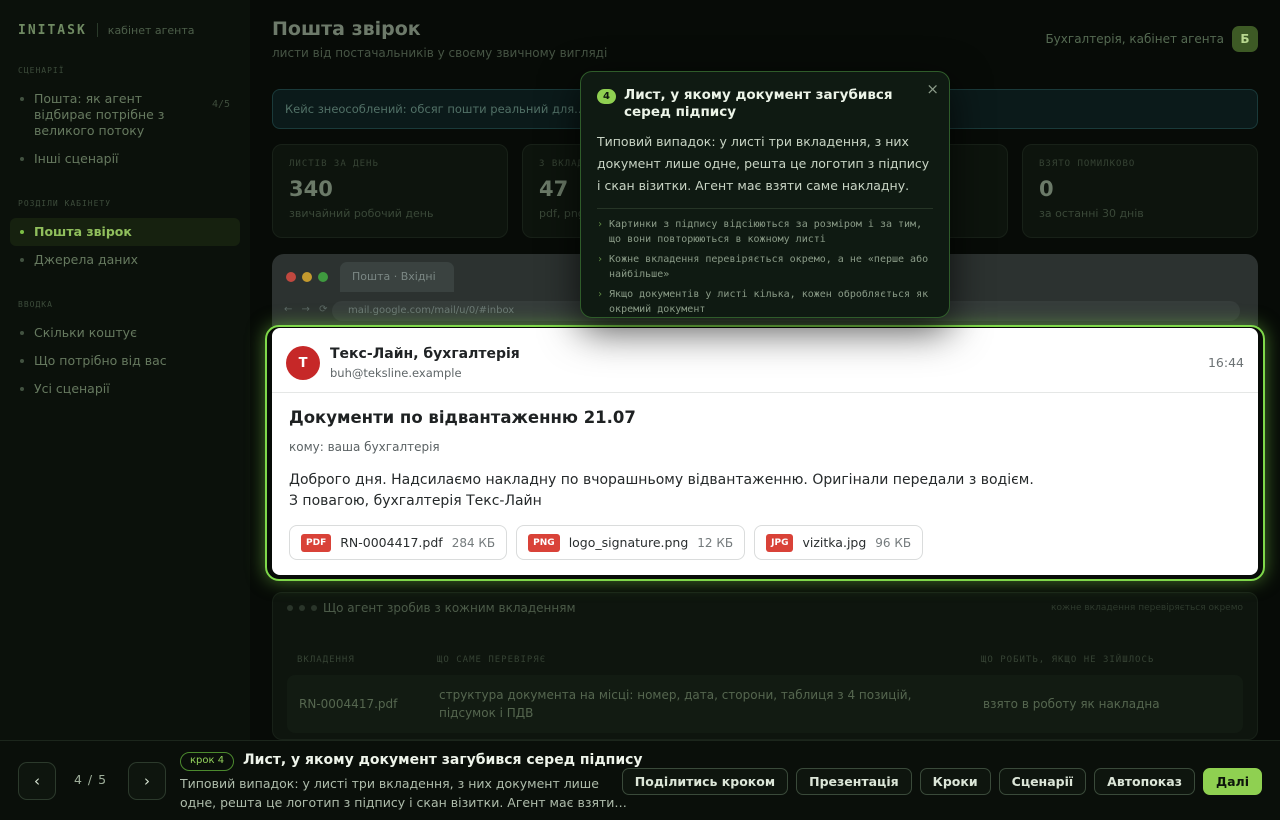 The image size is (1280, 820). What do you see at coordinates (291, 277) in the screenshot?
I see `window-close-dot` at bounding box center [291, 277].